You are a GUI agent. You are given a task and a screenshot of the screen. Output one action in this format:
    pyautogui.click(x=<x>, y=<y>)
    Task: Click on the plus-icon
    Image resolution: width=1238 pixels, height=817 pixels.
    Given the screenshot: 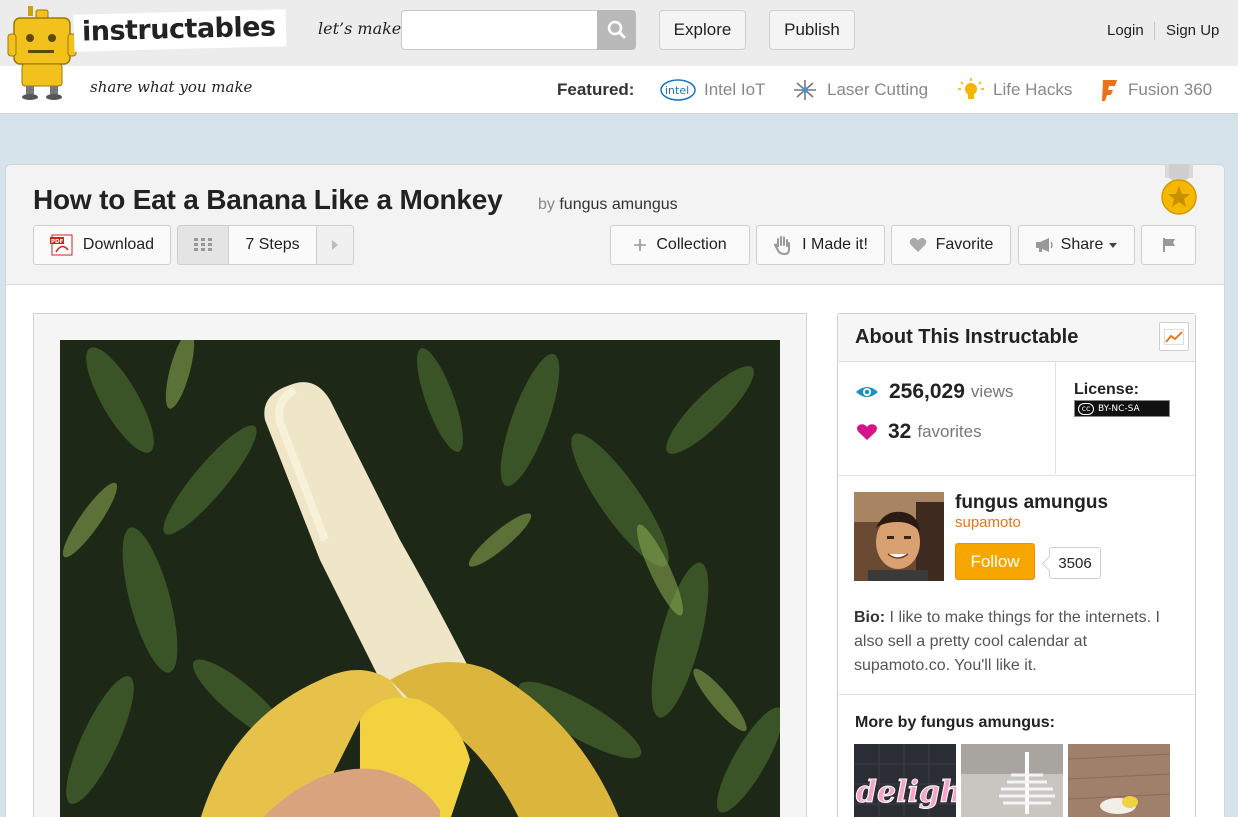 What is the action you would take?
    pyautogui.click(x=640, y=245)
    